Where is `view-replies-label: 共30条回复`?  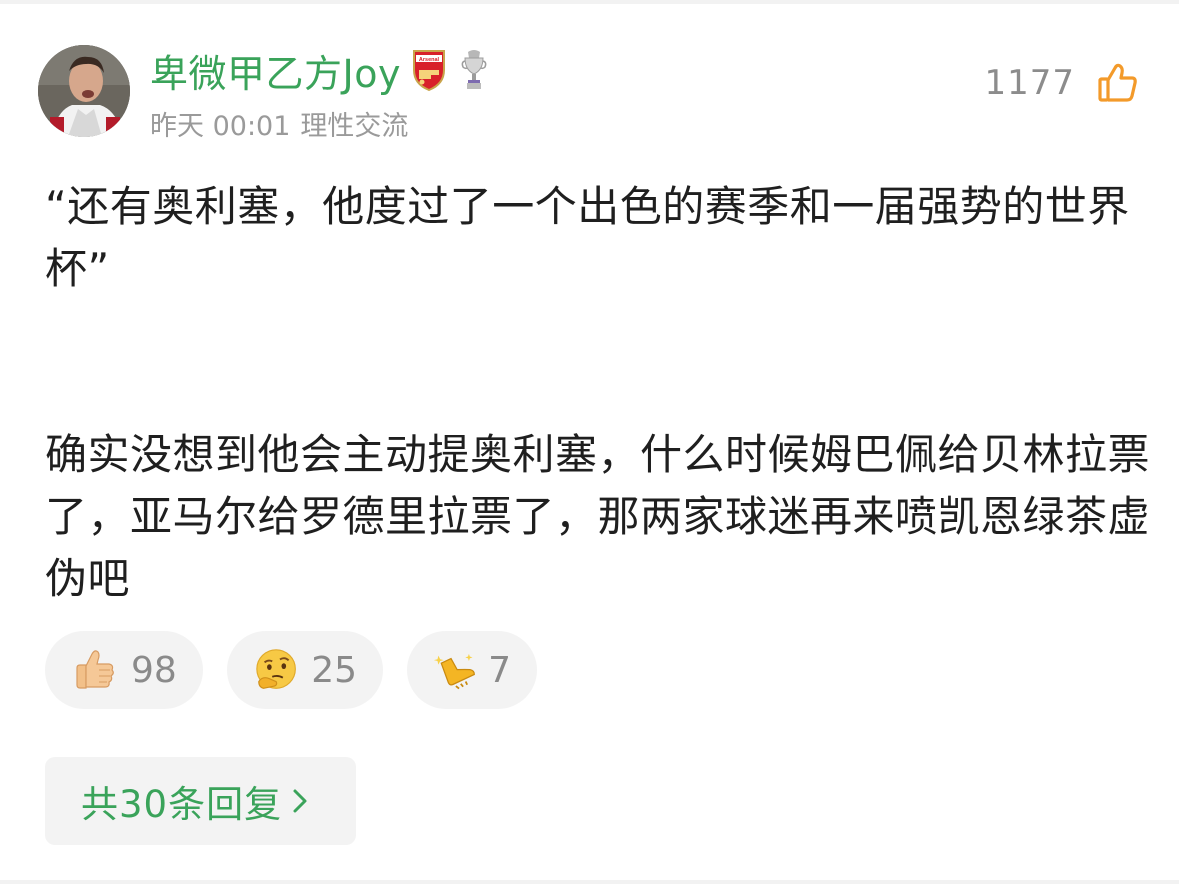 view-replies-label: 共30条回复 is located at coordinates (182, 804).